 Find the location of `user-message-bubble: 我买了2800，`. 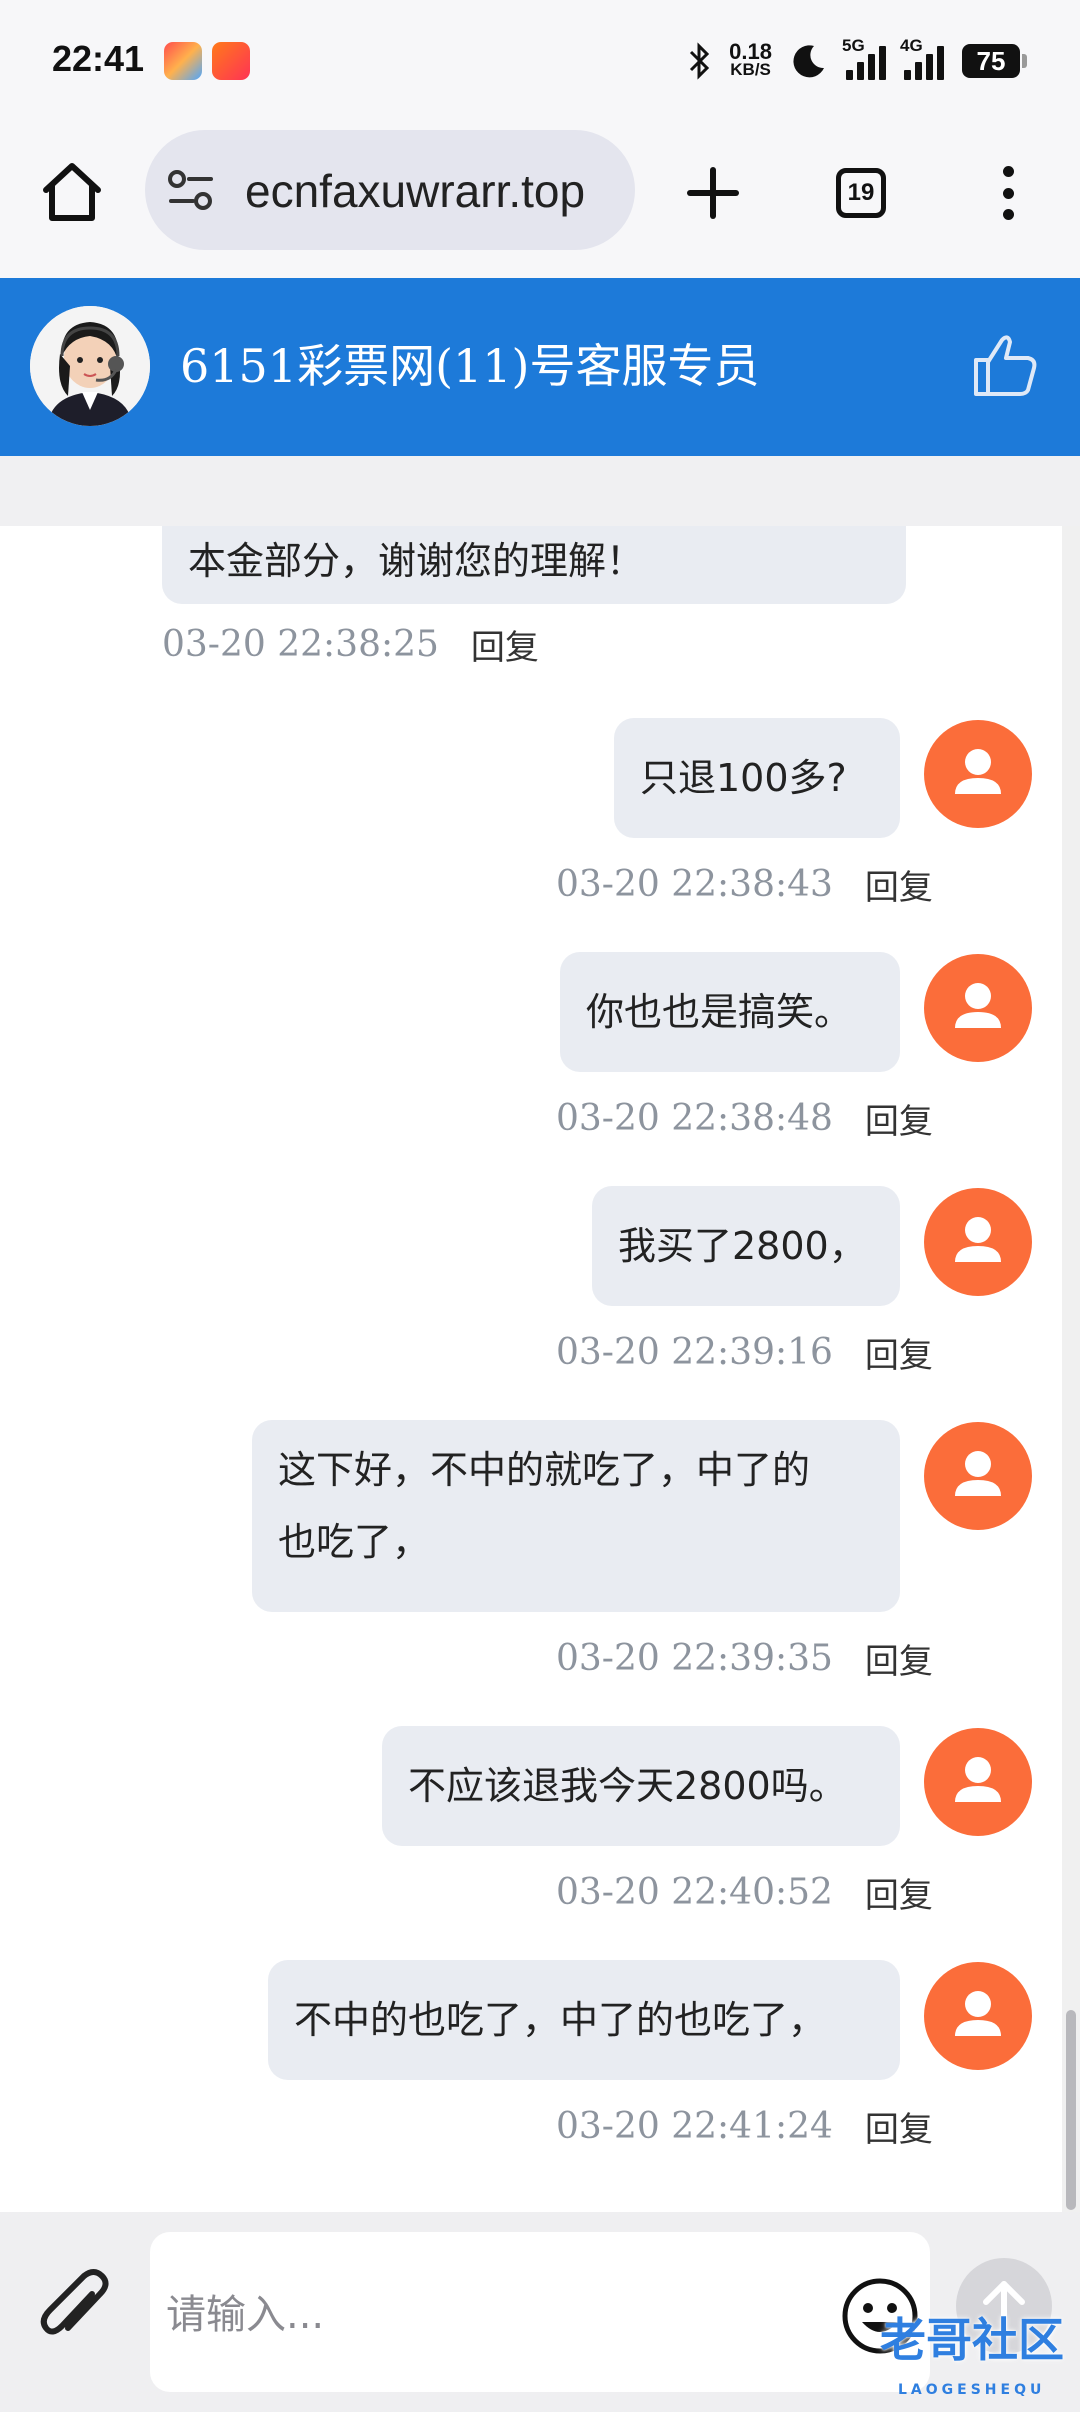

user-message-bubble: 我买了2800， is located at coordinates (746, 1246).